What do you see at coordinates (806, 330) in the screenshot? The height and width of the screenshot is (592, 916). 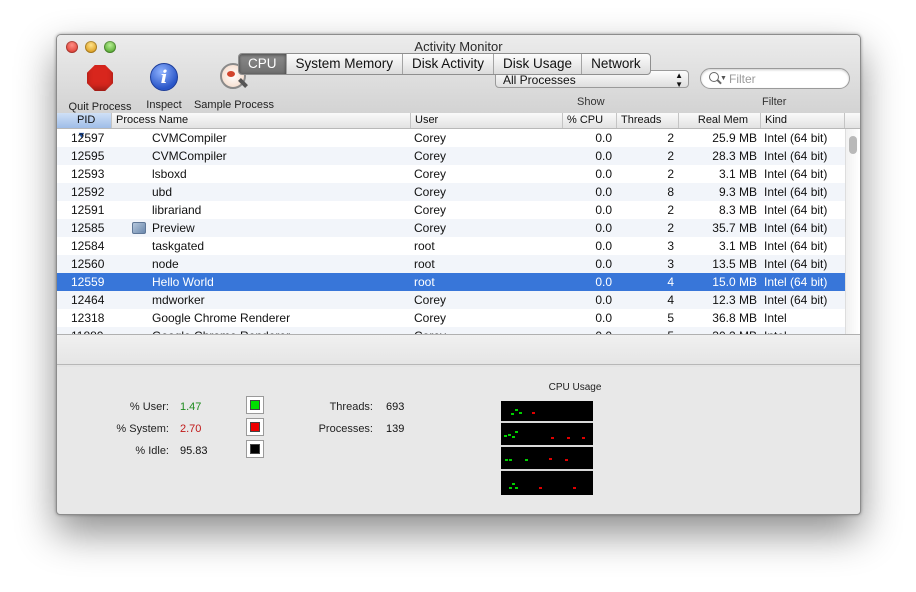 I see `kind-cell: Intel` at bounding box center [806, 330].